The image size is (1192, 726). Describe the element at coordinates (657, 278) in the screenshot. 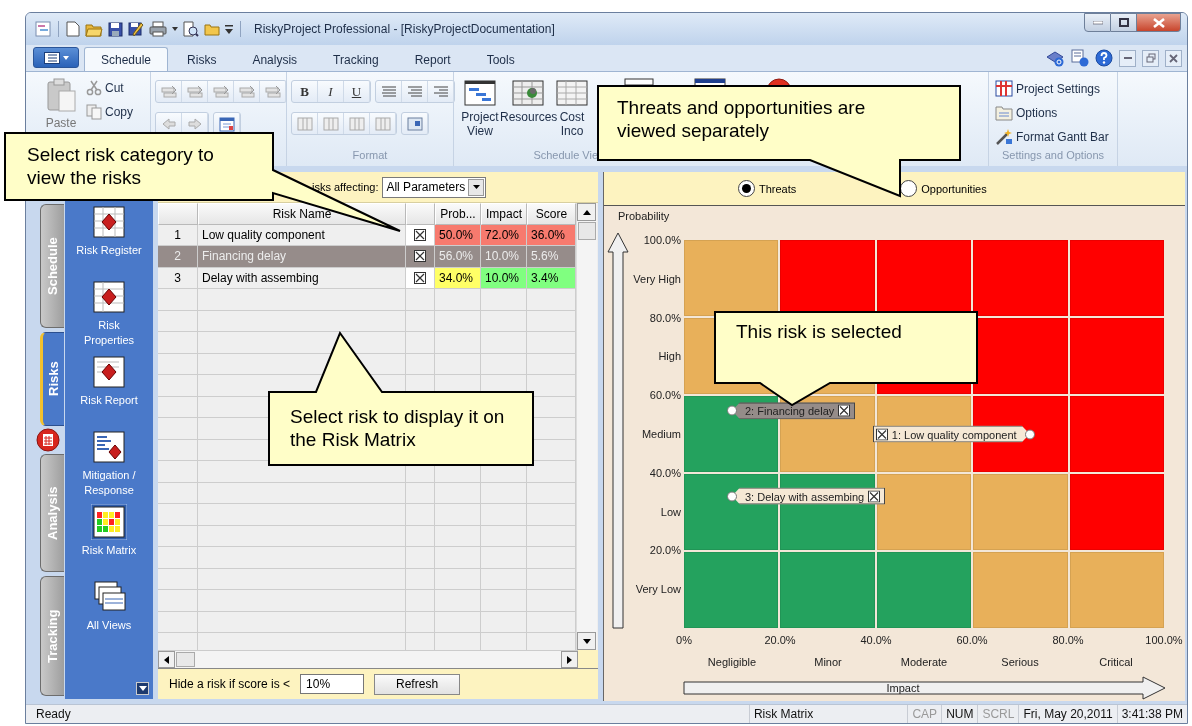

I see `axis-category-label: Very High` at that location.